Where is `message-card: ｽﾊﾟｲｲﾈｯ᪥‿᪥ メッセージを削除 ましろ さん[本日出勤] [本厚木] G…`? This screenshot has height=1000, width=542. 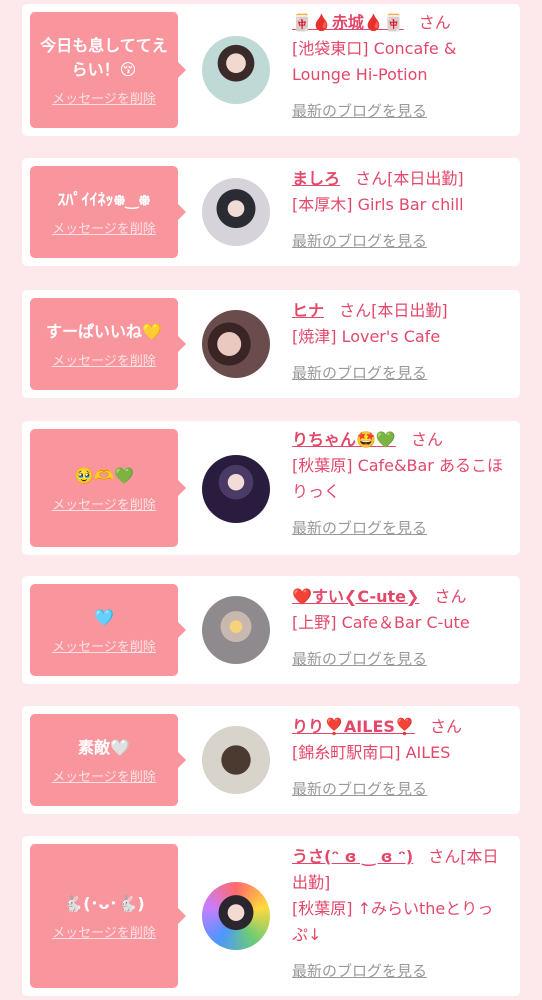 message-card: ｽﾊﾟｲｲﾈｯ᪥‿᪥ メッセージを削除 ましろ さん[本日出勤] [本厚木] G… is located at coordinates (271, 212).